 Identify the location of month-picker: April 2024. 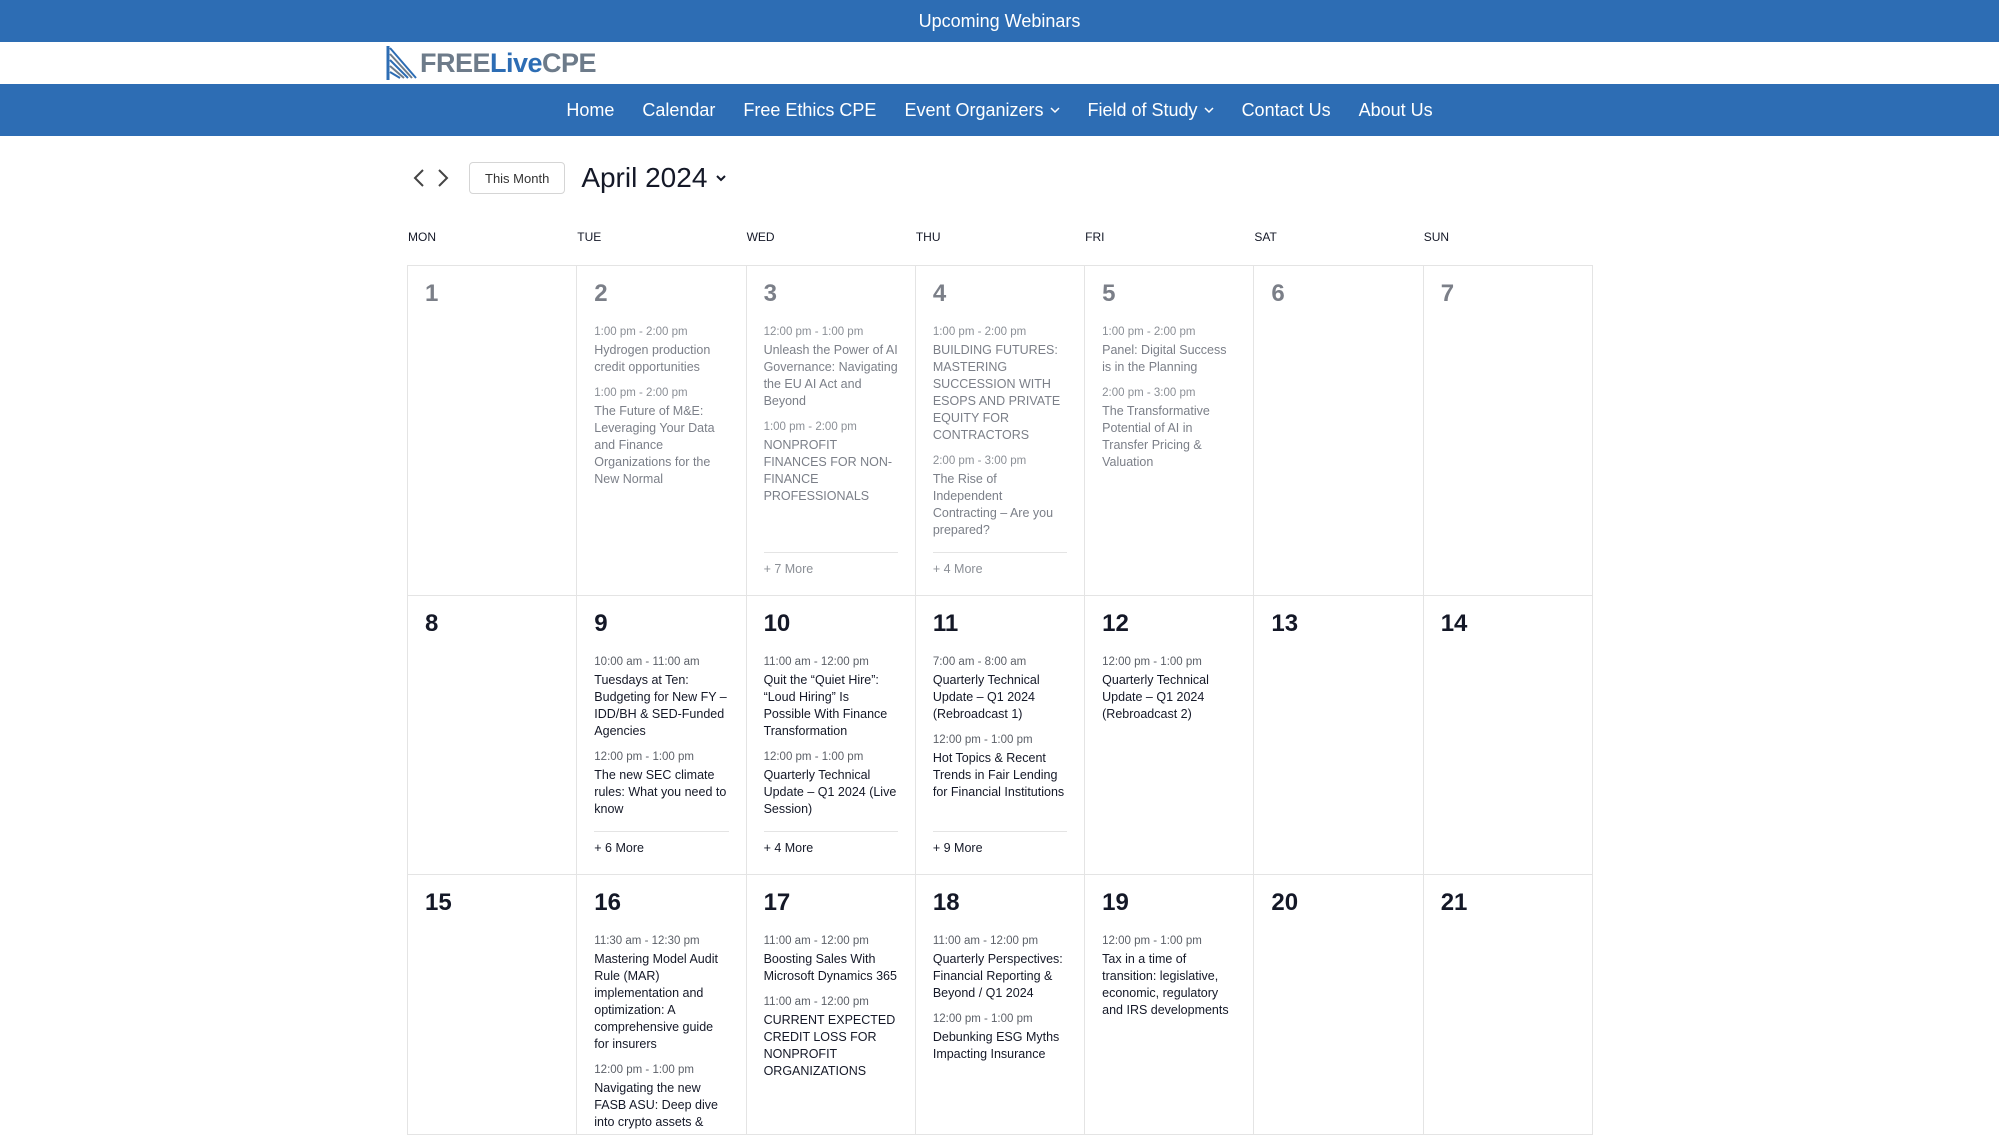
(654, 178).